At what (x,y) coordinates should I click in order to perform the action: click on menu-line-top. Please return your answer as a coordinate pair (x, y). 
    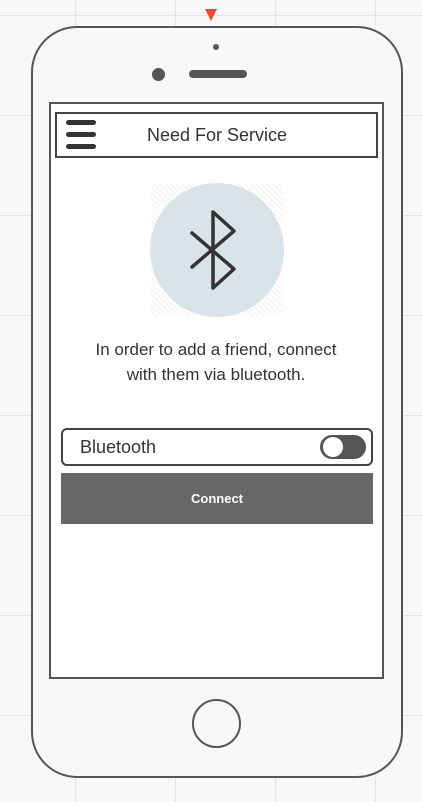
    Looking at the image, I should click on (81, 122).